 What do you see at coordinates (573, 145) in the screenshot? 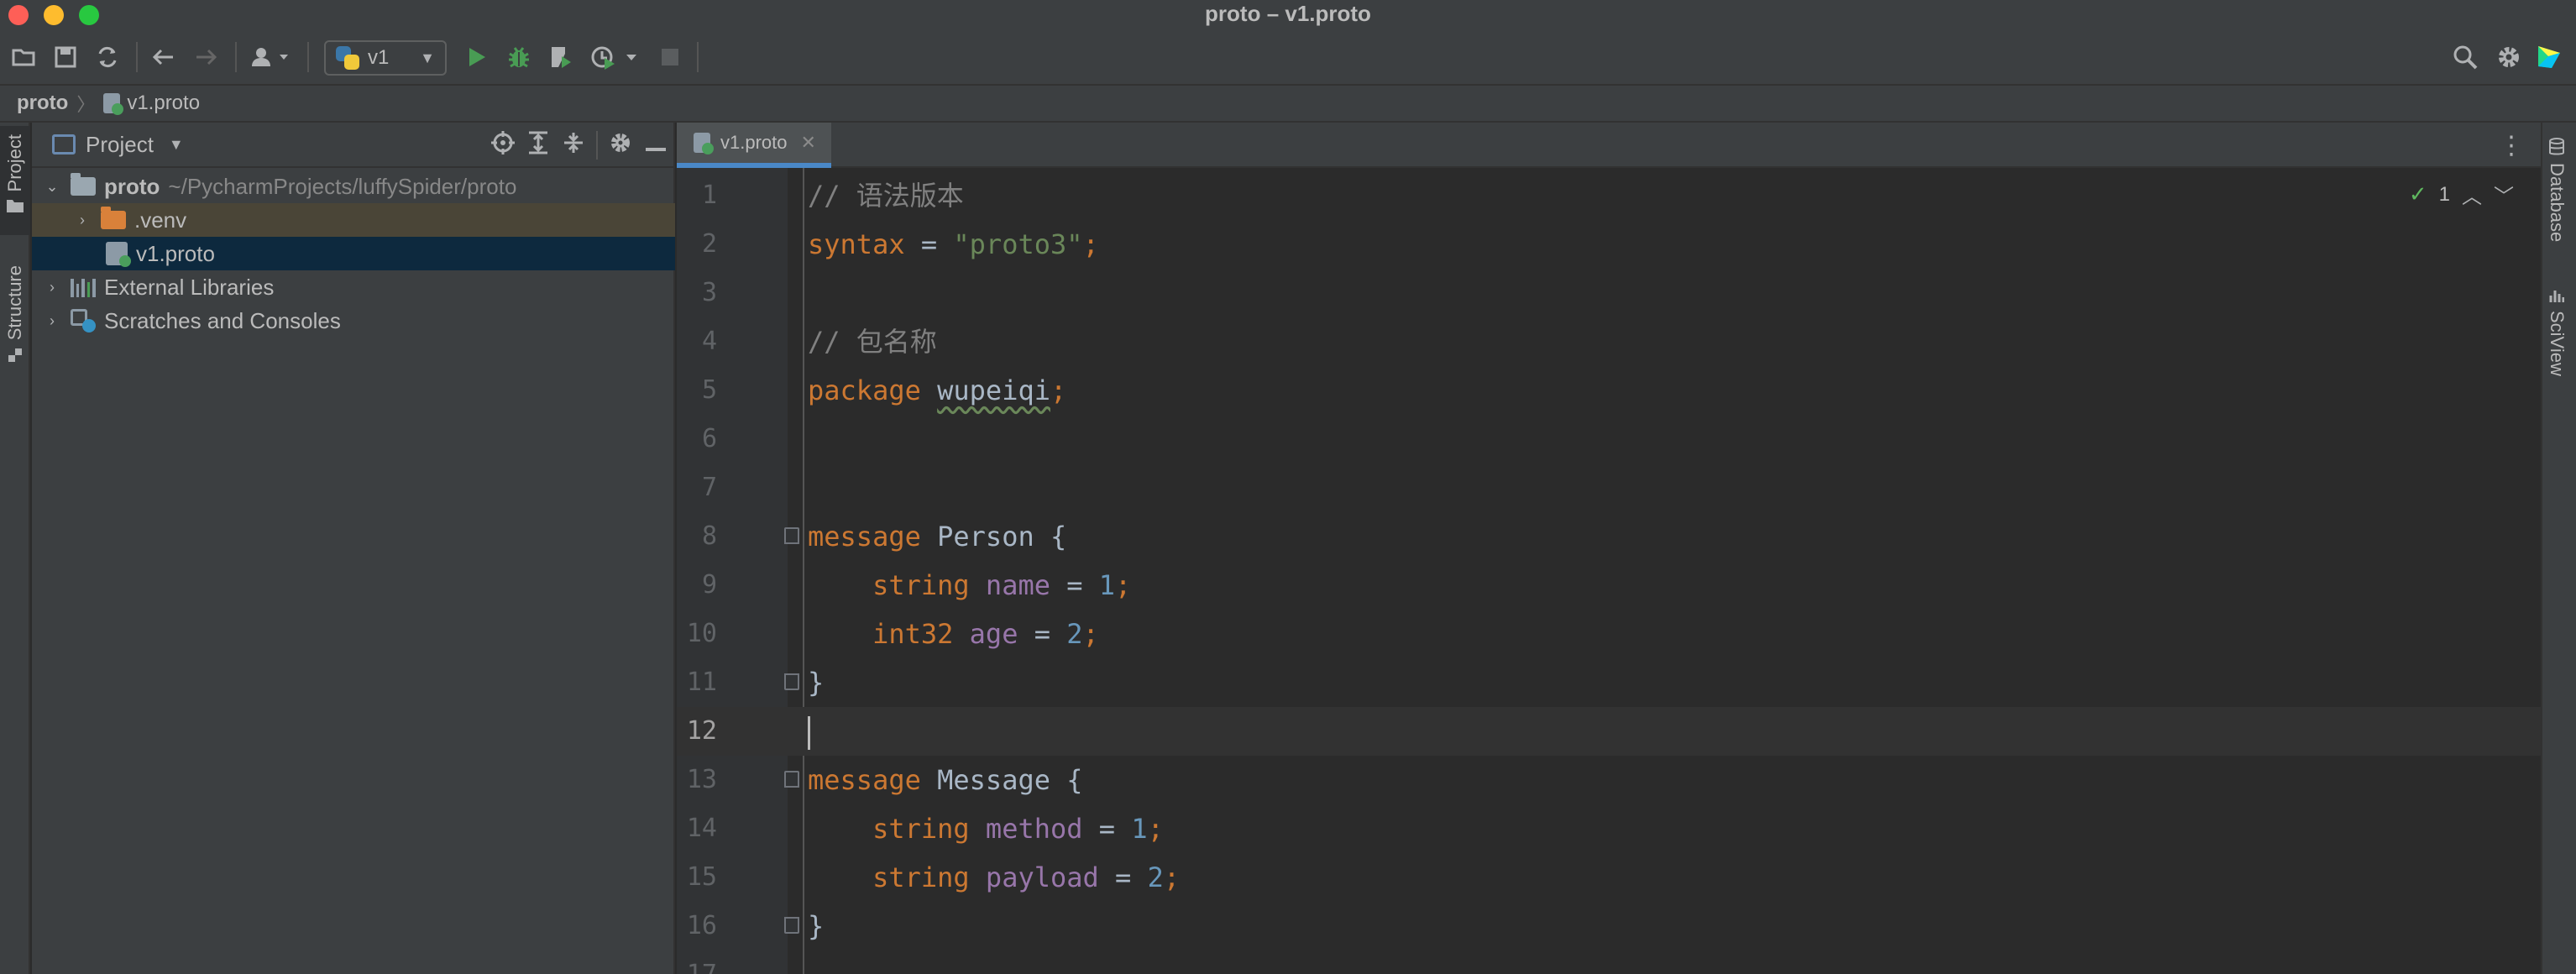
I see `collapse-all-icon` at bounding box center [573, 145].